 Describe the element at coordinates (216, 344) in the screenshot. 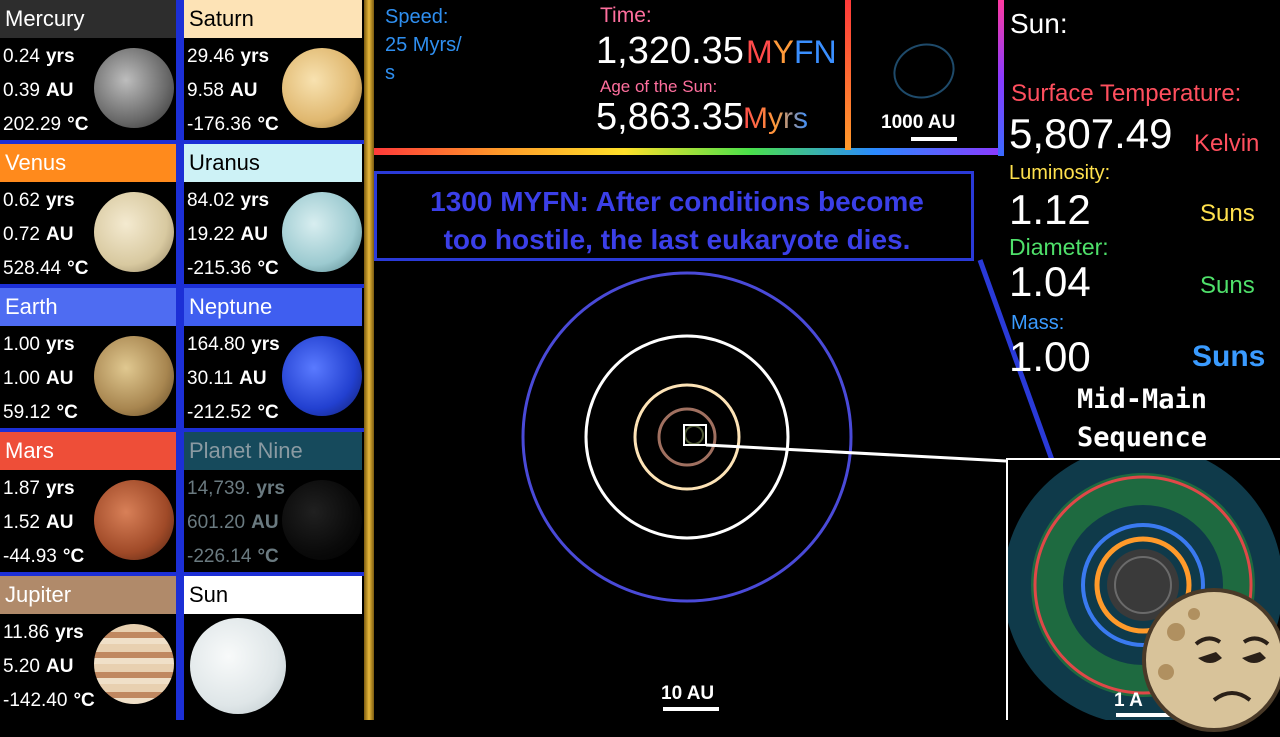

I see `orbital-period-value: 164.80` at that location.